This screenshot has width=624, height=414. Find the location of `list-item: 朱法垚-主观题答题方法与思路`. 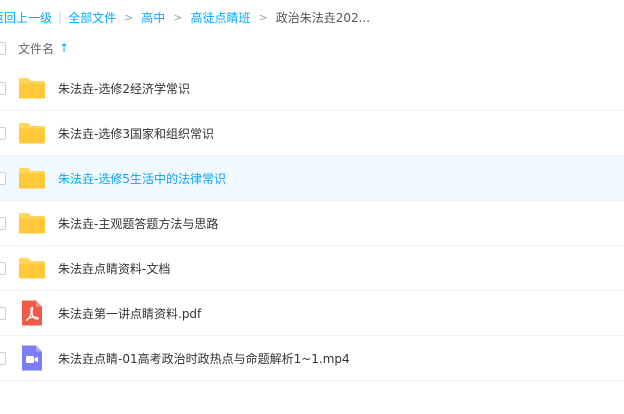

list-item: 朱法垚-主观题答题方法与思路 is located at coordinates (312, 223).